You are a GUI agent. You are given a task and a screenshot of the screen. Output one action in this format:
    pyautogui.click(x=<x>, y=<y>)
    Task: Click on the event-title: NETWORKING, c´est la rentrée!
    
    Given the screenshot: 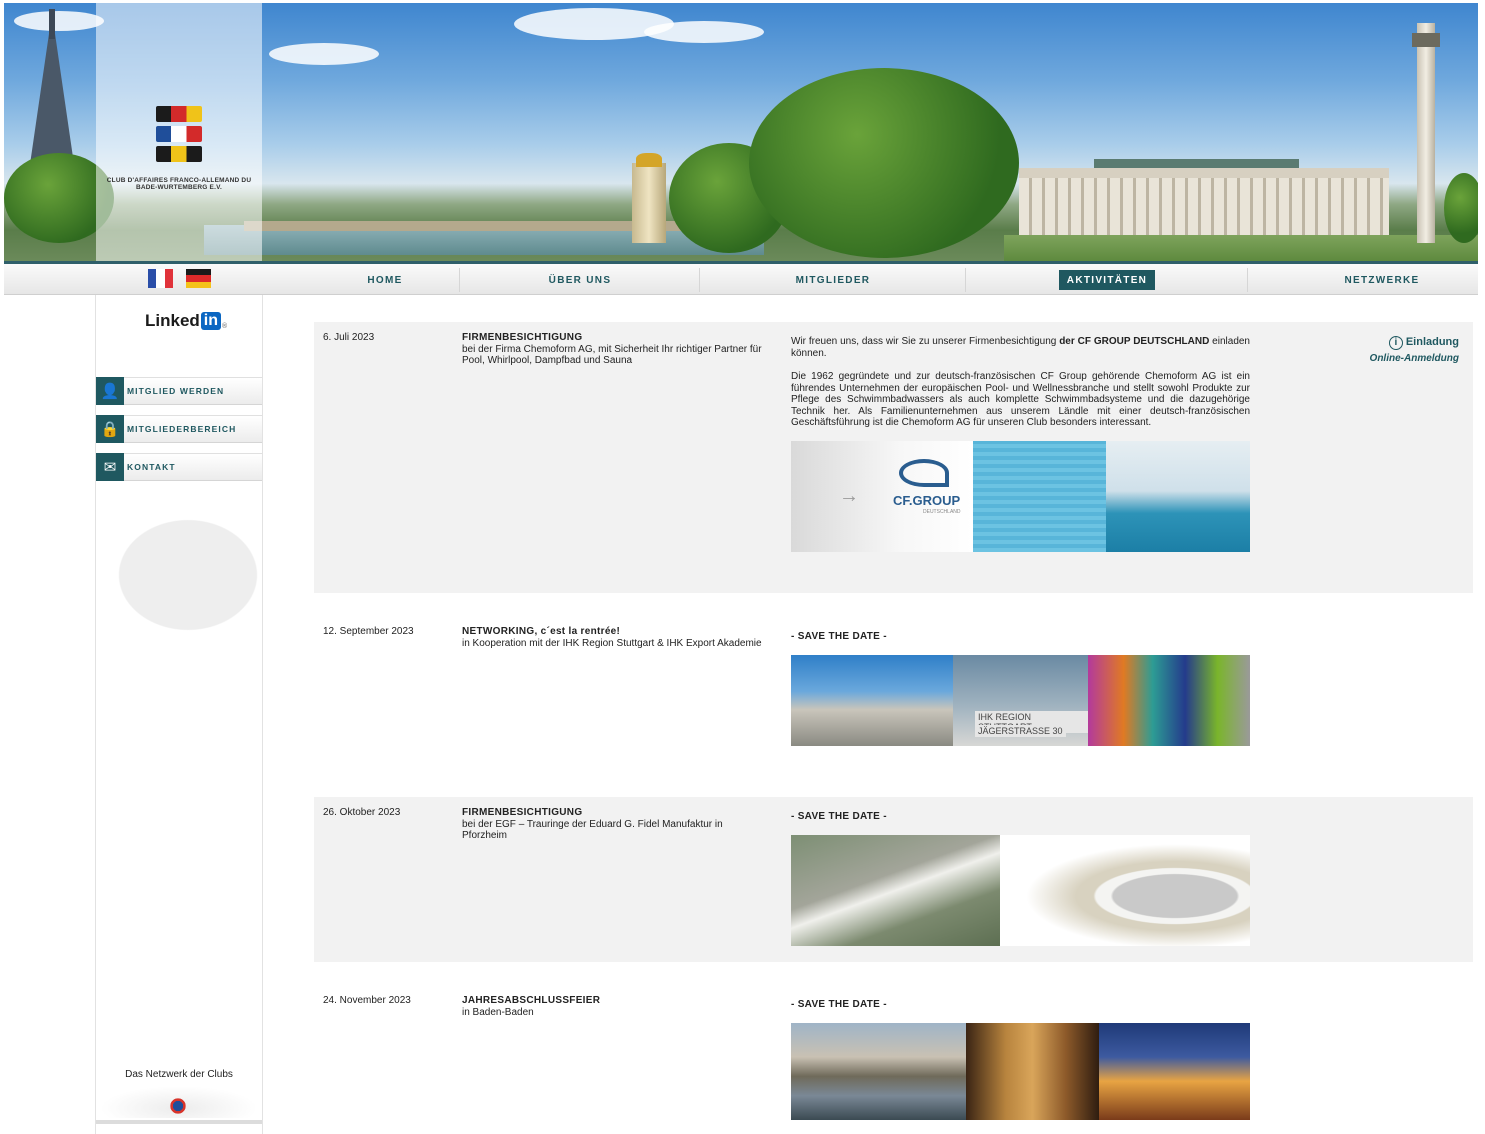 What is the action you would take?
    pyautogui.click(x=541, y=631)
    